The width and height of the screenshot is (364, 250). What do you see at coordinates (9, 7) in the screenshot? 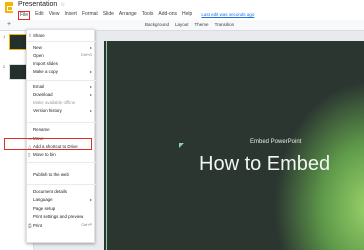
I see `slides-logo-icon` at bounding box center [9, 7].